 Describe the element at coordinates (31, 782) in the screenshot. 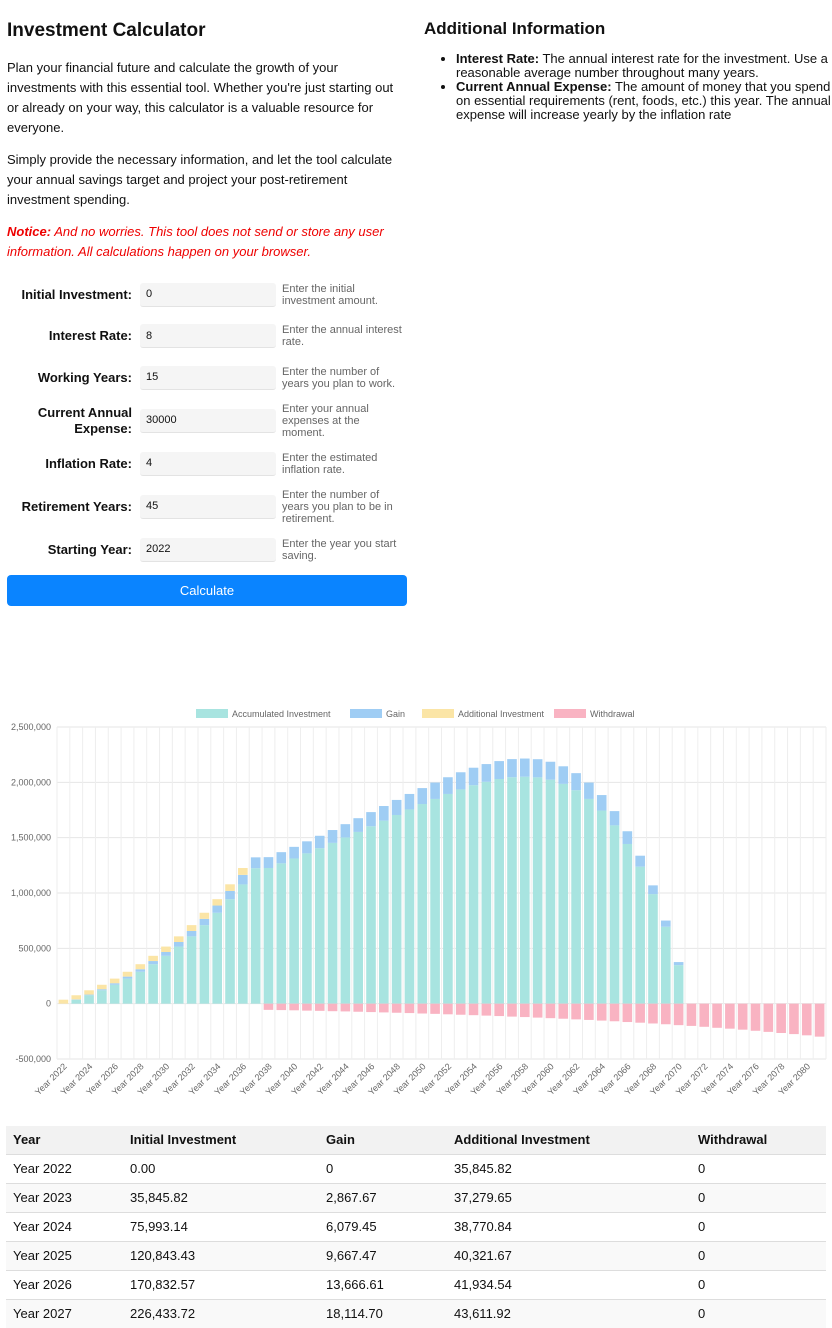

I see `y-tick-label: 2,000,000` at that location.